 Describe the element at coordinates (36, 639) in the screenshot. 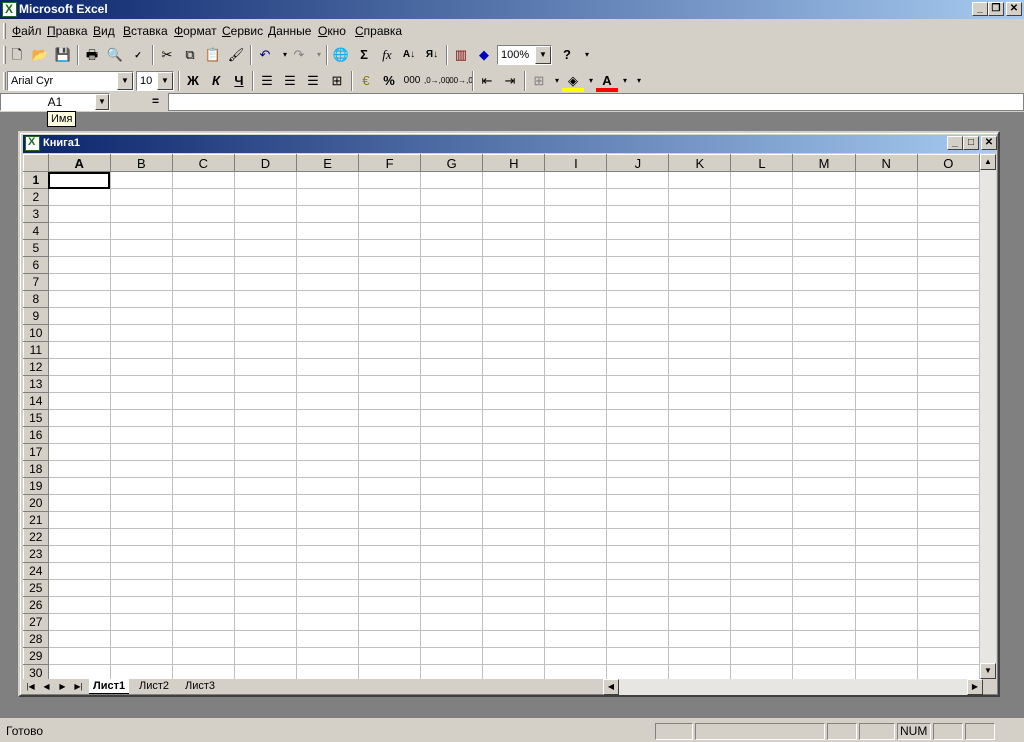

I see `row-header: 28` at that location.